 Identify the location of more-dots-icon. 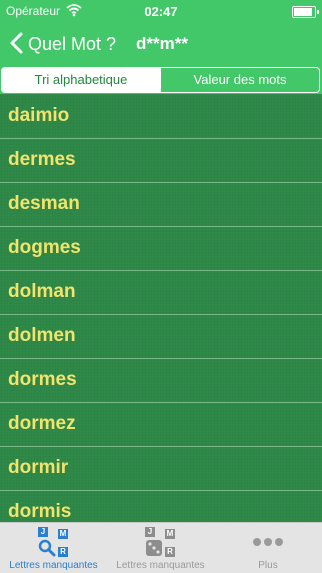
(268, 542).